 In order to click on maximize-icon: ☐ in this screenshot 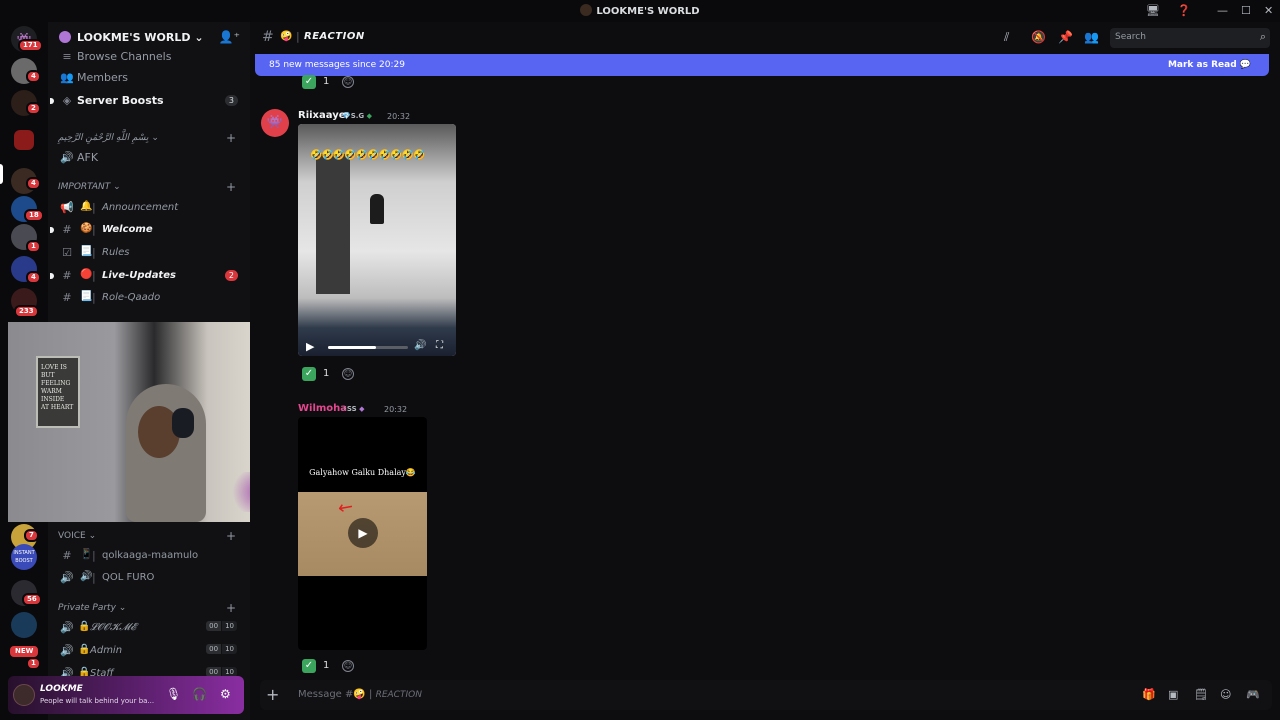, I will do `click(1246, 10)`.